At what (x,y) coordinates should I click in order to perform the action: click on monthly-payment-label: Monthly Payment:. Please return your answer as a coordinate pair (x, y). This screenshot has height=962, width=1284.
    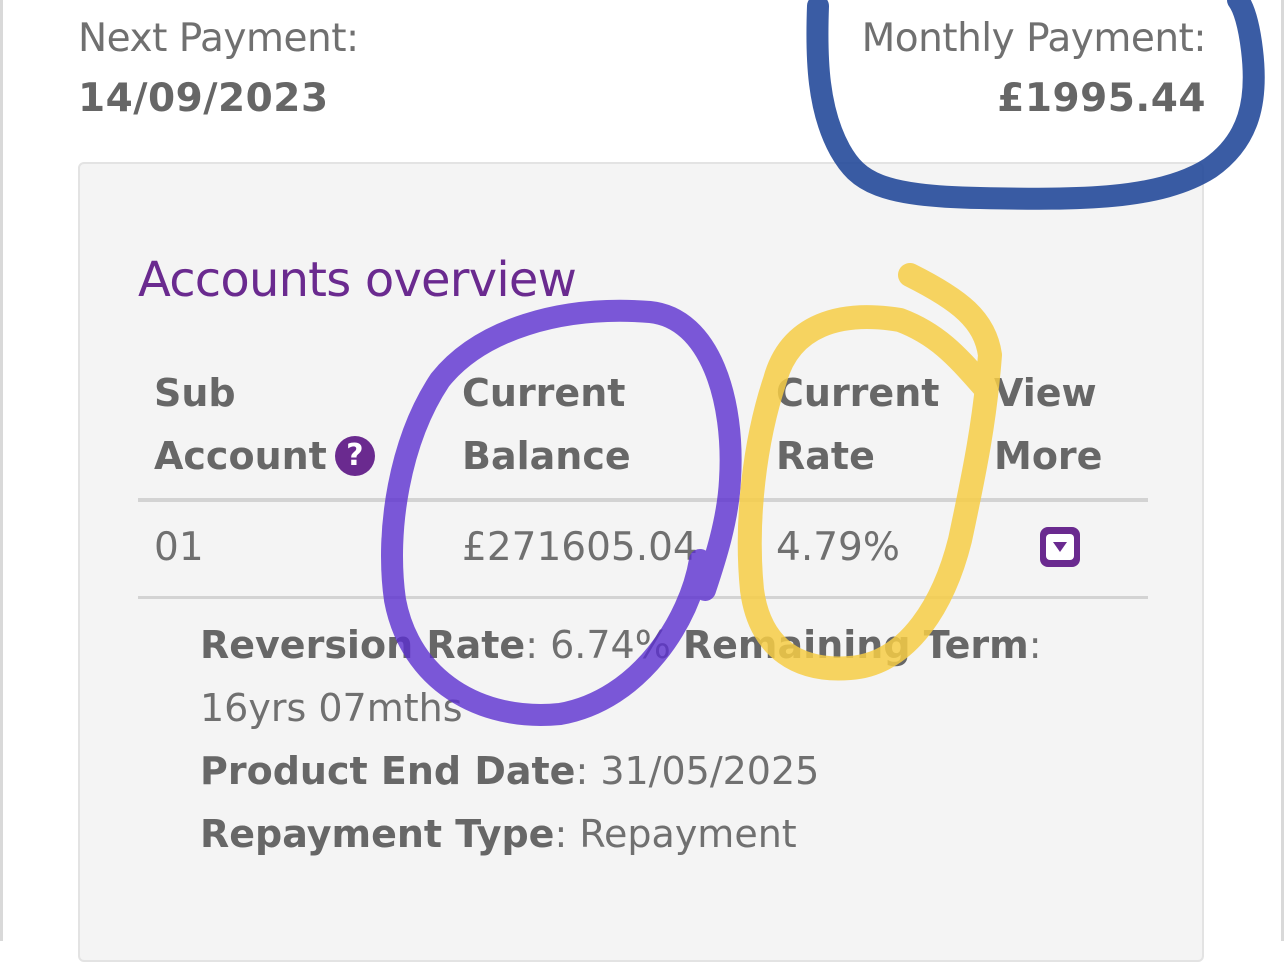
    Looking at the image, I should click on (1034, 38).